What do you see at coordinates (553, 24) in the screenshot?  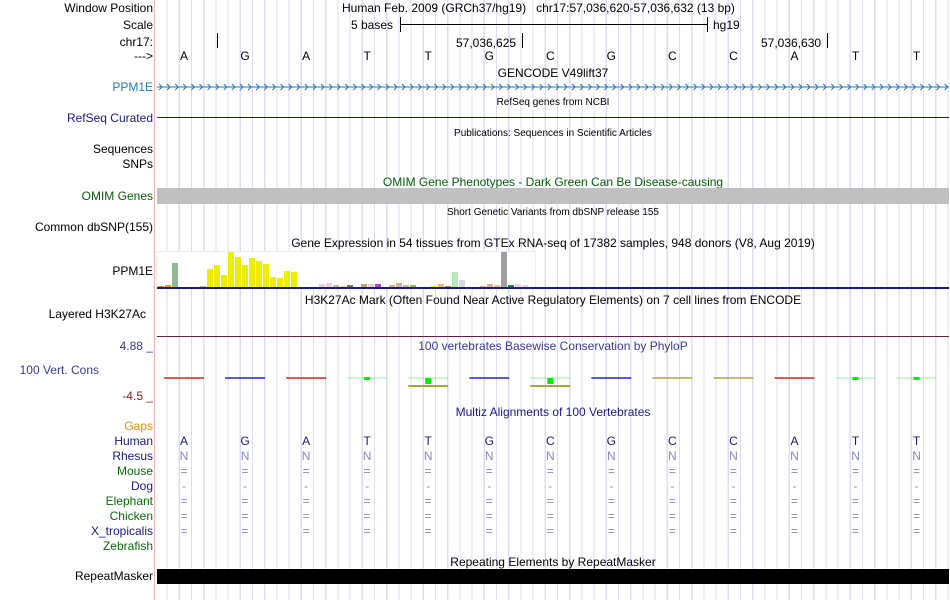 I see `scale-bar` at bounding box center [553, 24].